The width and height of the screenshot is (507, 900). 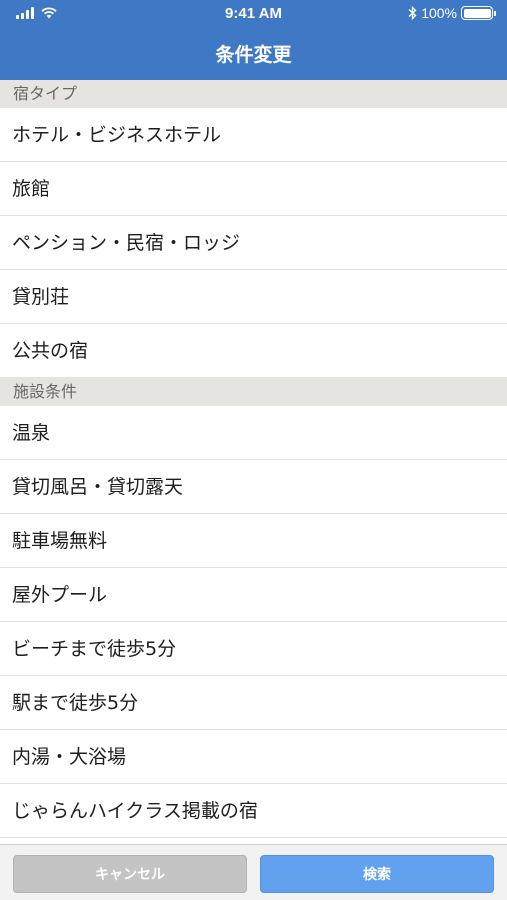 What do you see at coordinates (253, 94) in the screenshot?
I see `section-header-accommodation-type: 宿タイプ` at bounding box center [253, 94].